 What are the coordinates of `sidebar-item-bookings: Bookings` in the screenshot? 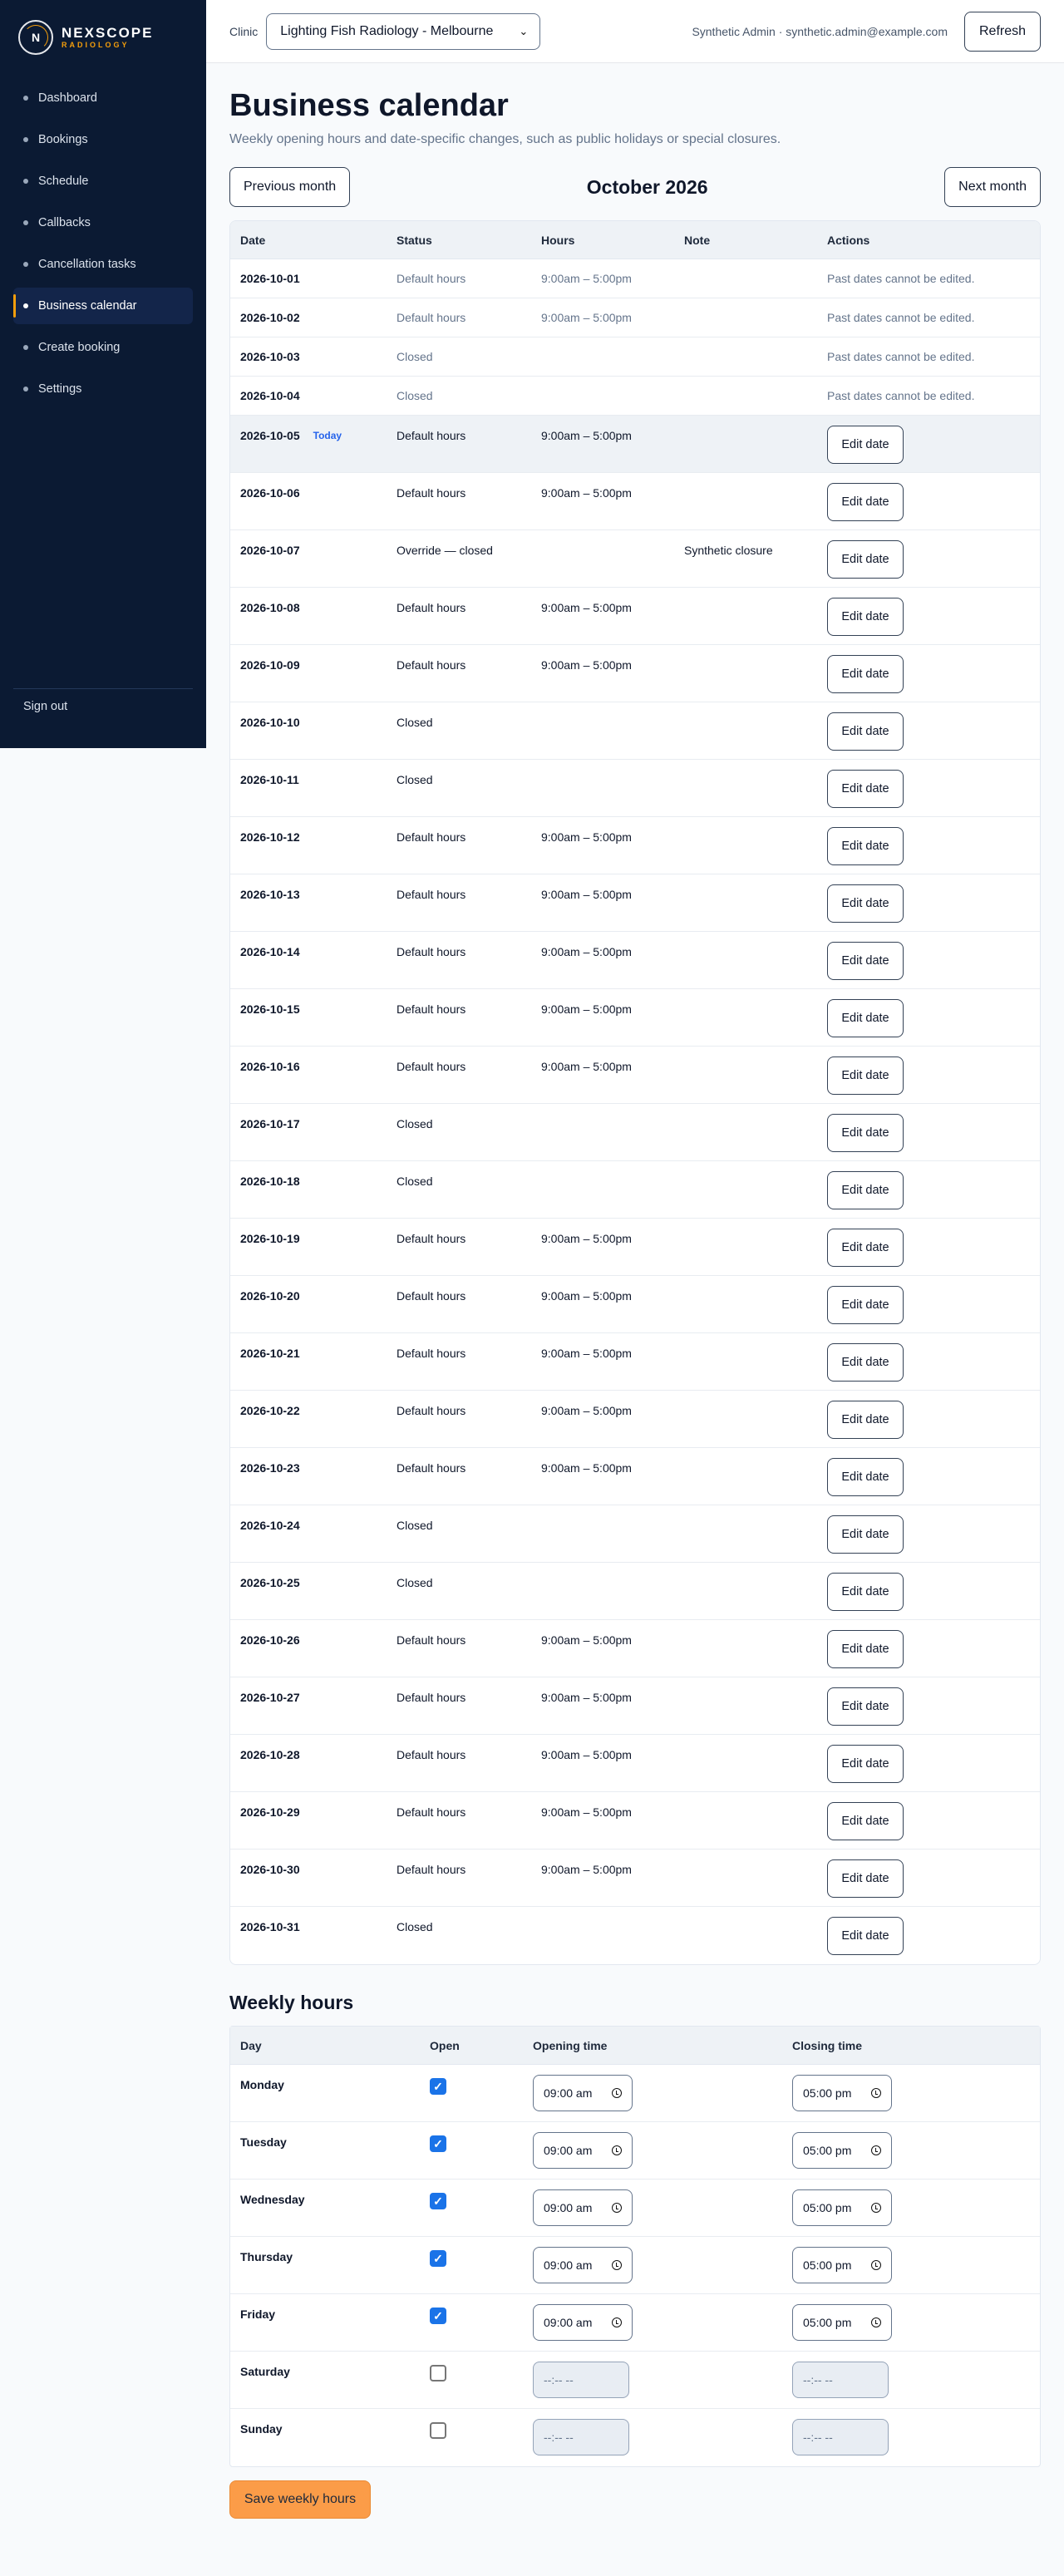 It's located at (103, 139).